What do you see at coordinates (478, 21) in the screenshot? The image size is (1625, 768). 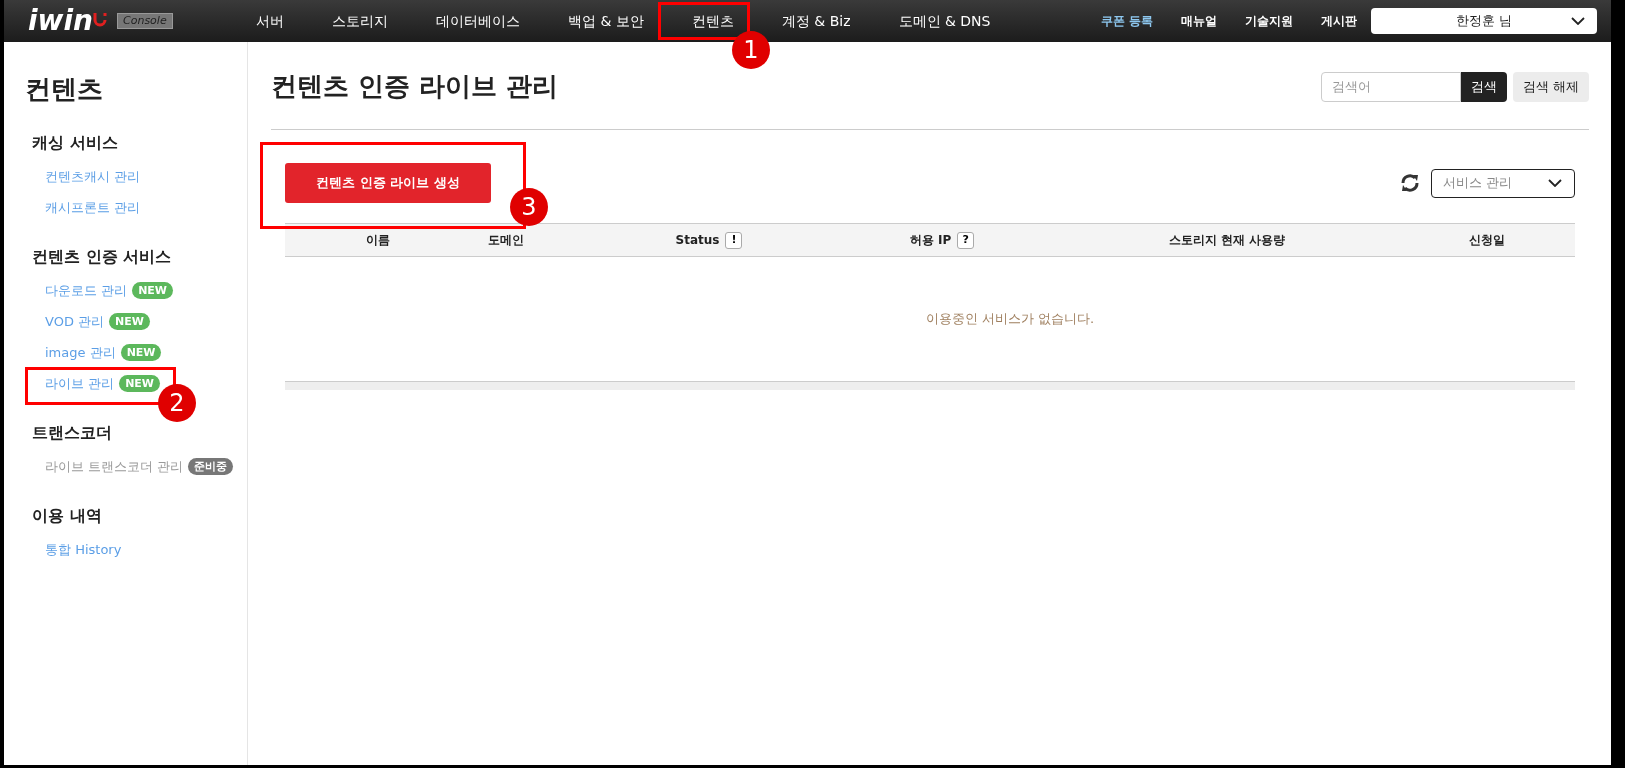 I see `nav-item: 데이터베이스` at bounding box center [478, 21].